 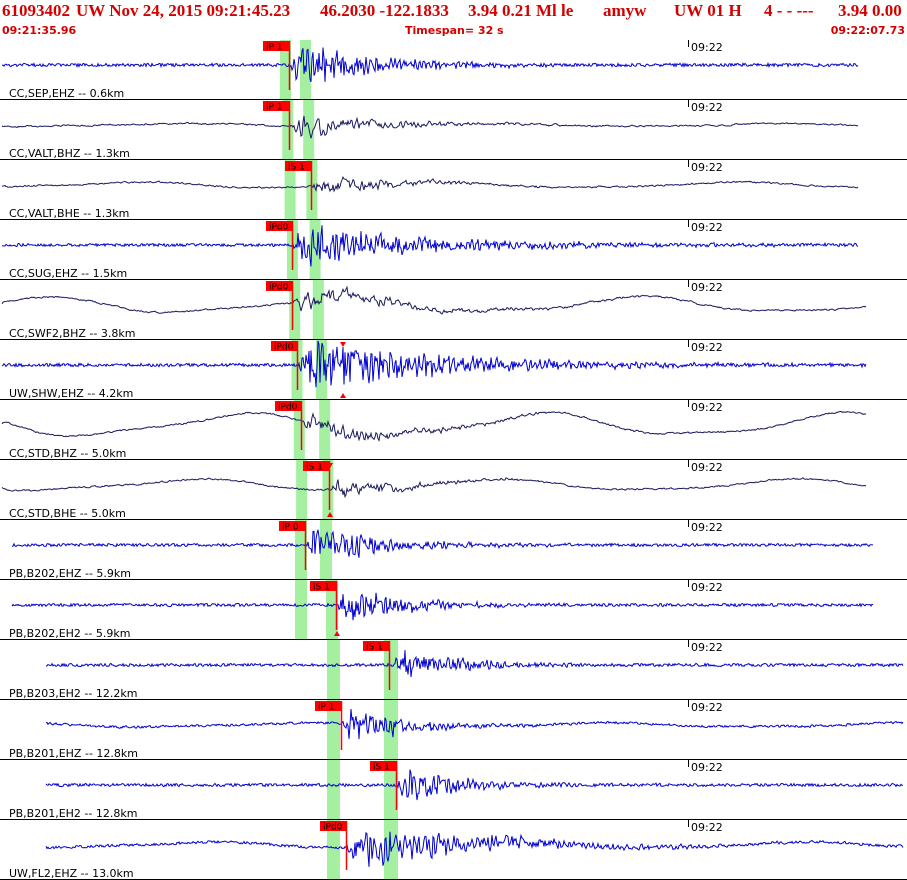 What do you see at coordinates (70, 633) in the screenshot?
I see `station-label: PB,B202,EH2 -- 5.9km` at bounding box center [70, 633].